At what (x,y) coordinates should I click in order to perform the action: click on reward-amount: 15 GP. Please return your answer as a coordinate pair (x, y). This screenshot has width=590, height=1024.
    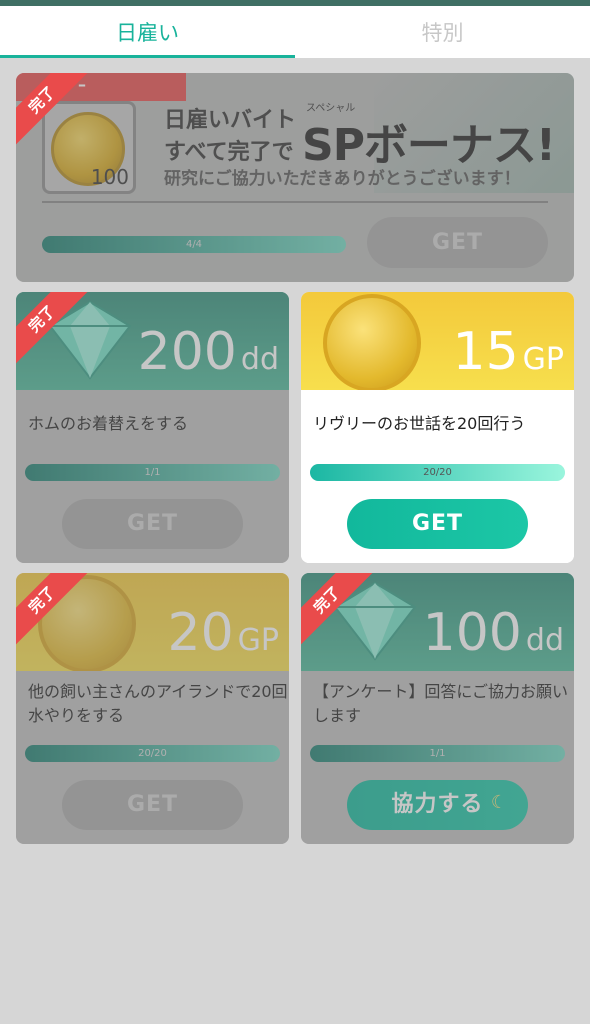
    Looking at the image, I should click on (508, 356).